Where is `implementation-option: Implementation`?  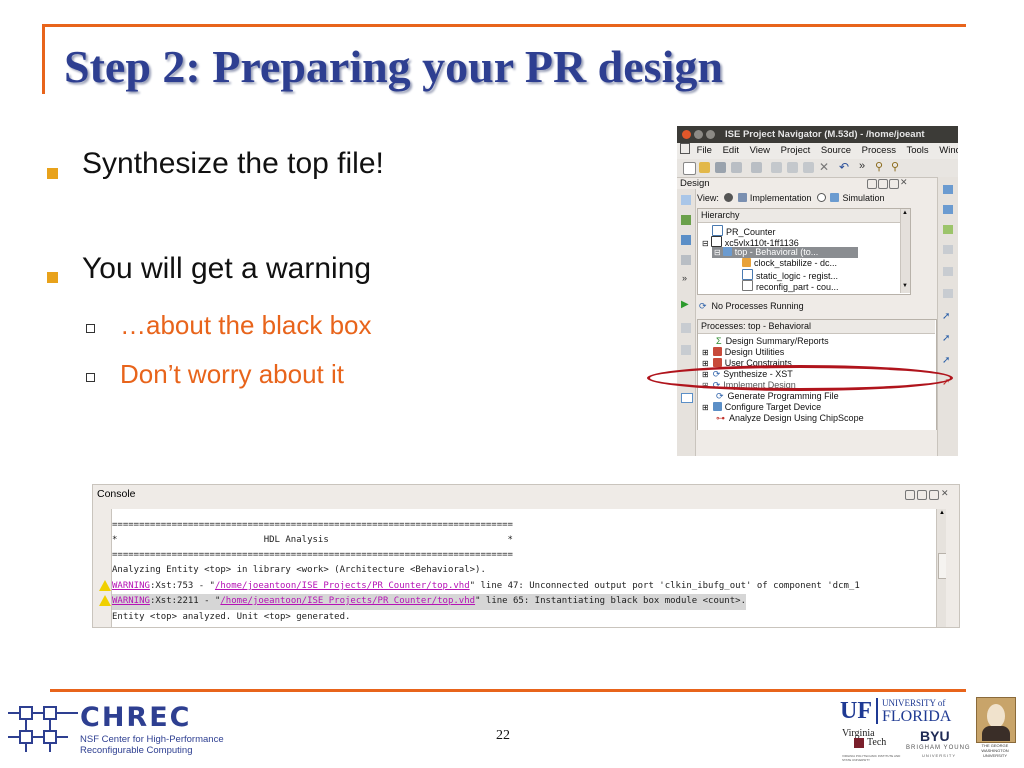 implementation-option: Implementation is located at coordinates (781, 198).